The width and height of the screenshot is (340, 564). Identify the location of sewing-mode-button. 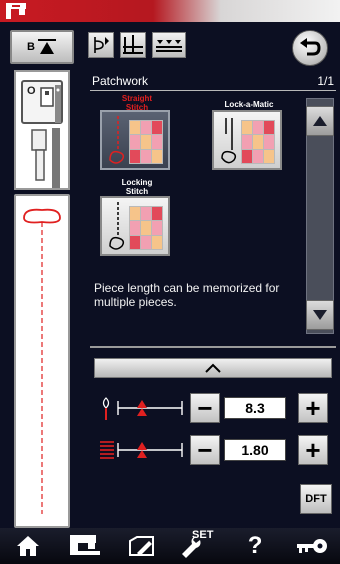
(85, 546).